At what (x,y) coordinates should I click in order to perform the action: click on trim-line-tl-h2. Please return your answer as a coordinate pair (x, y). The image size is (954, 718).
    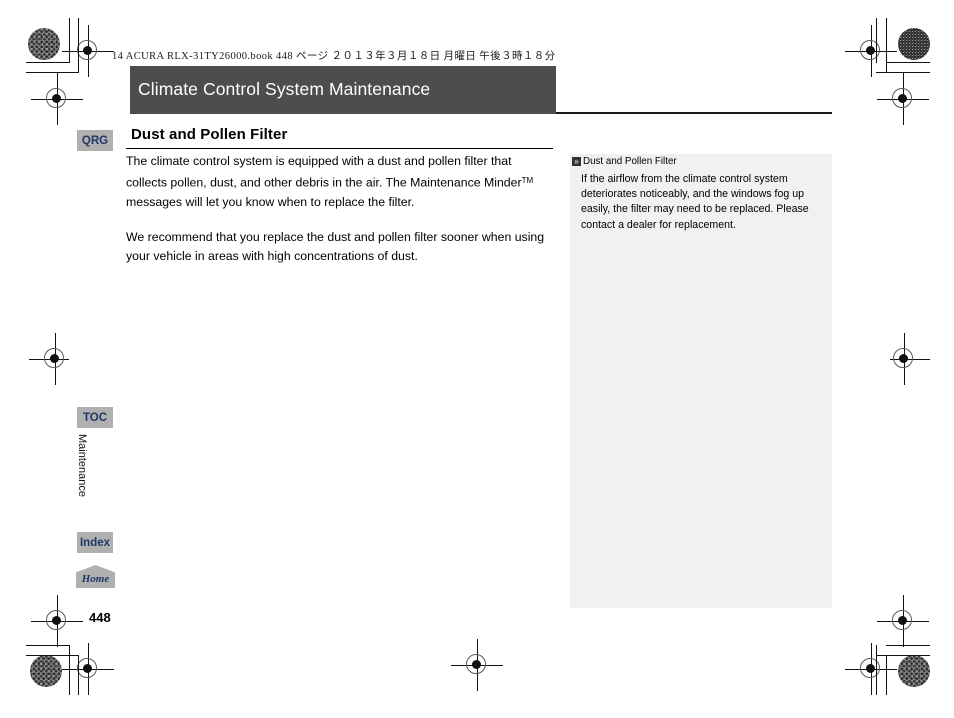
    Looking at the image, I should click on (52, 72).